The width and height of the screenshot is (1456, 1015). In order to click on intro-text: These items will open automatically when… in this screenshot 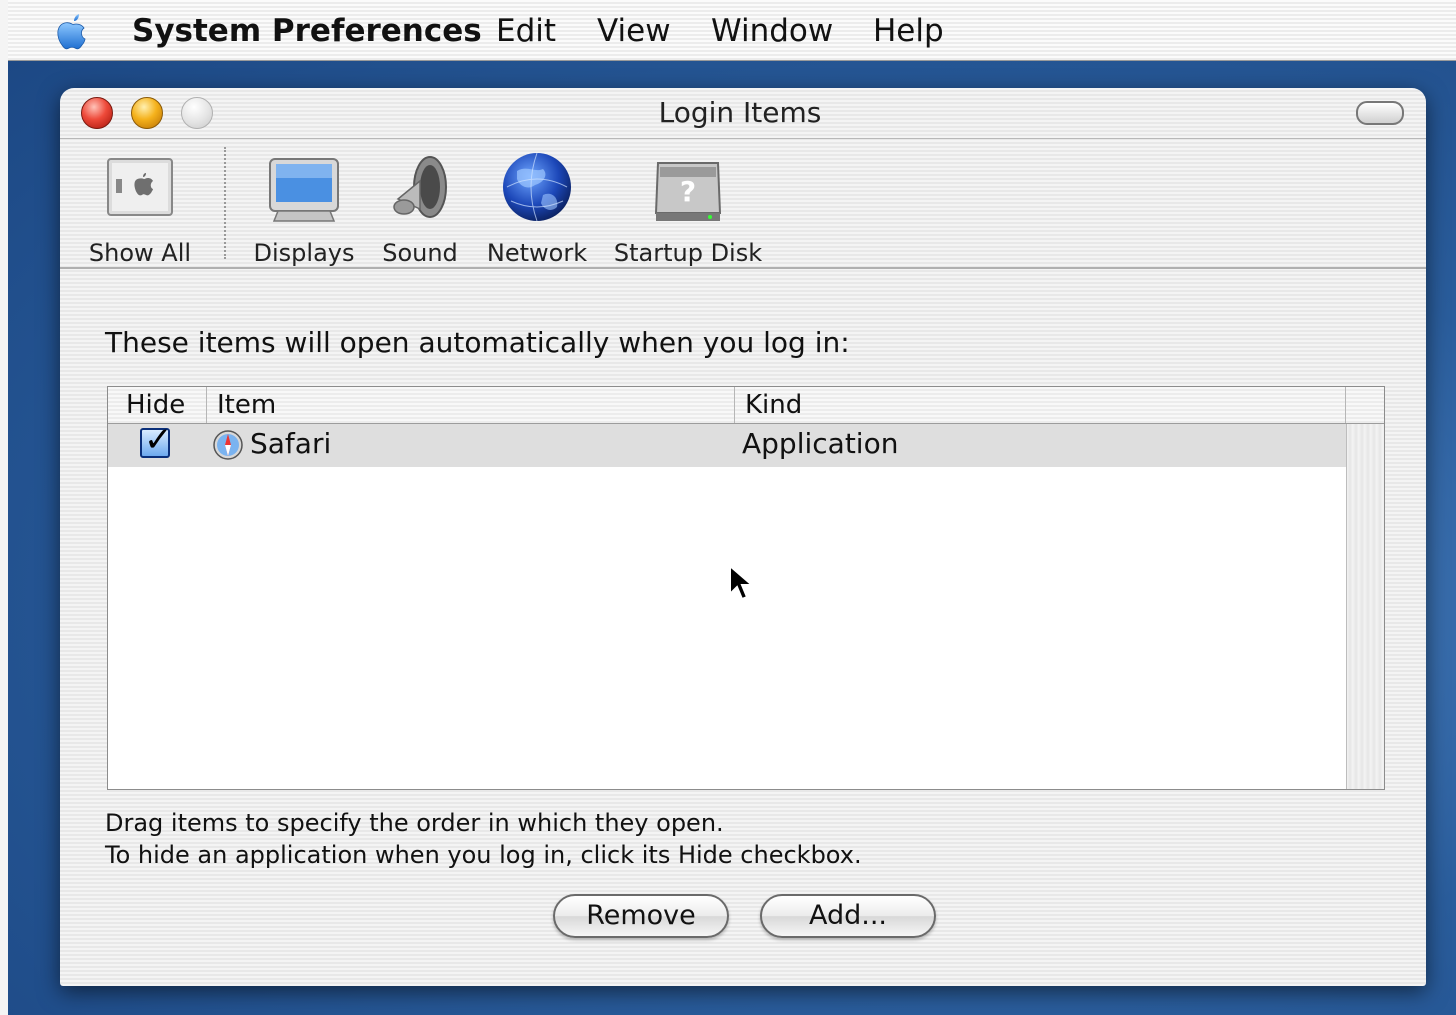, I will do `click(477, 342)`.